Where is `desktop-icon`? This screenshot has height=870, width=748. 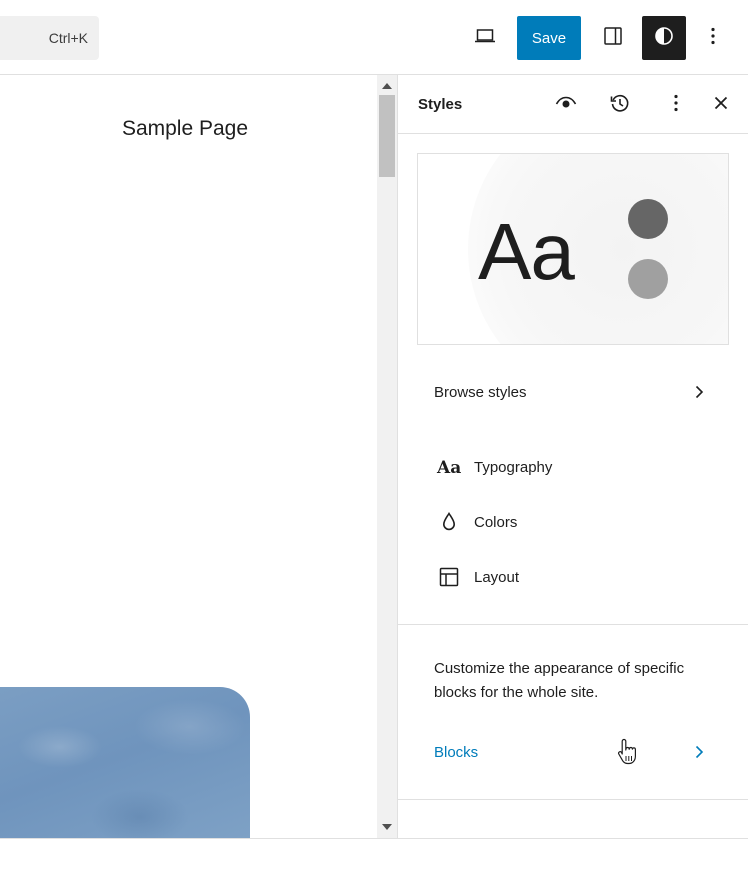
desktop-icon is located at coordinates (485, 38).